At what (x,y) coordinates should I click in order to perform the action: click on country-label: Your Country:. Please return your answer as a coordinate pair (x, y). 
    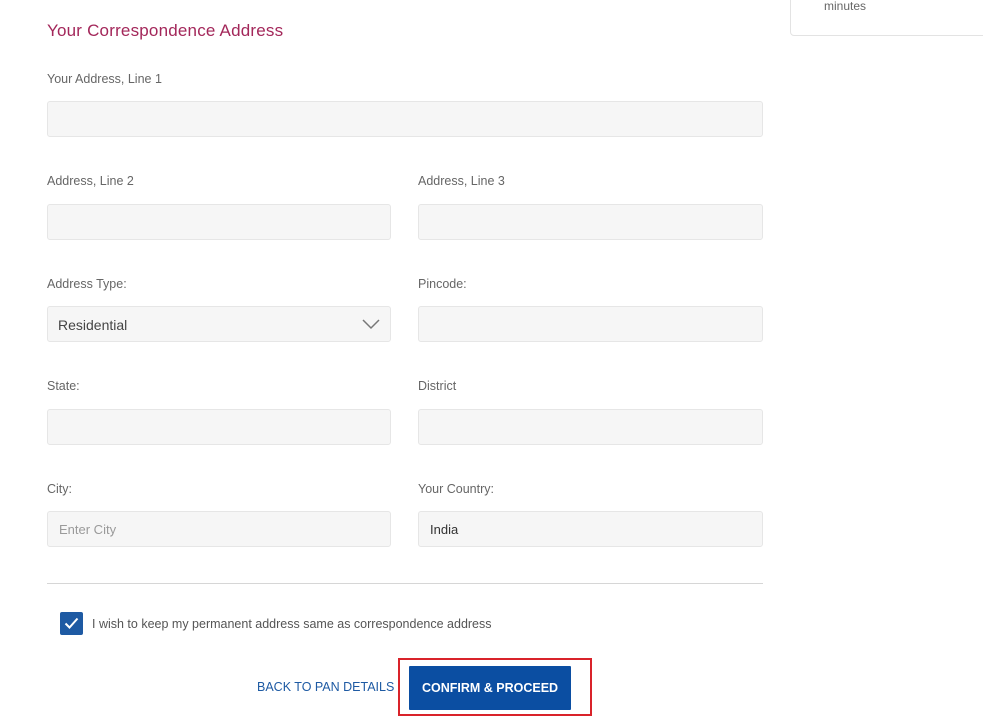
    Looking at the image, I should click on (456, 489).